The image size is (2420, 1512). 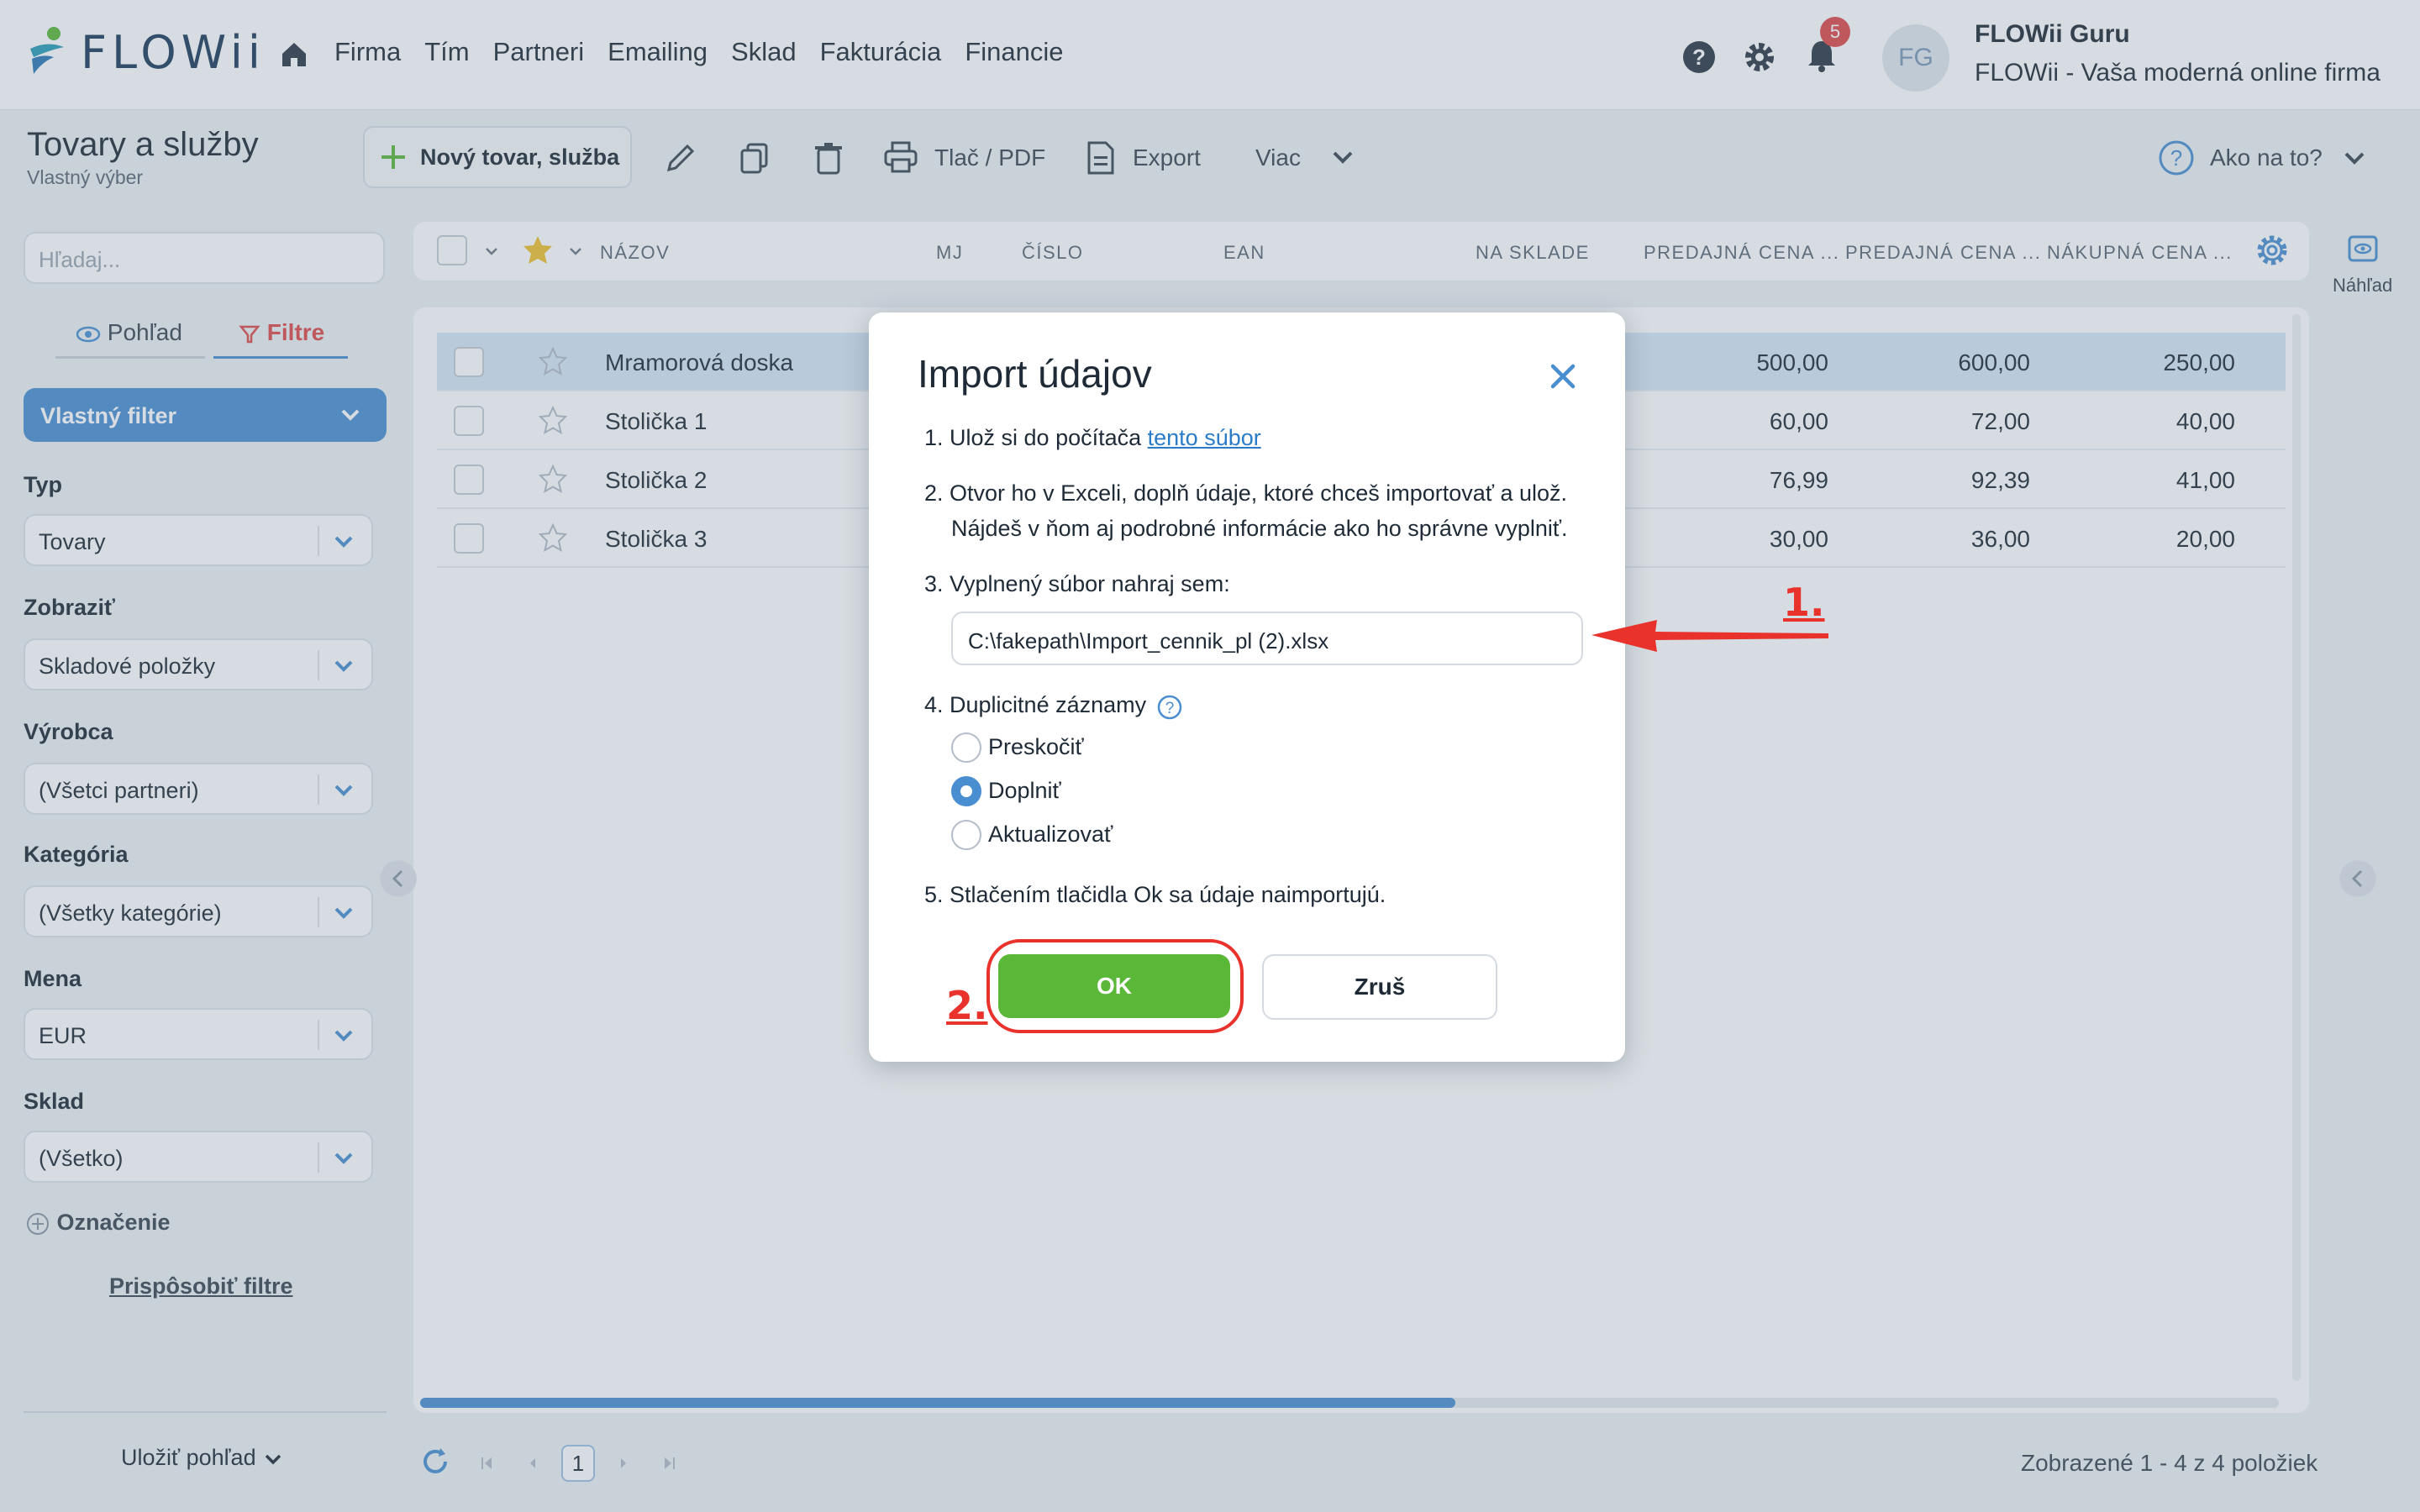 I want to click on radio-update-label: Aktualizovať, so click(x=1050, y=835).